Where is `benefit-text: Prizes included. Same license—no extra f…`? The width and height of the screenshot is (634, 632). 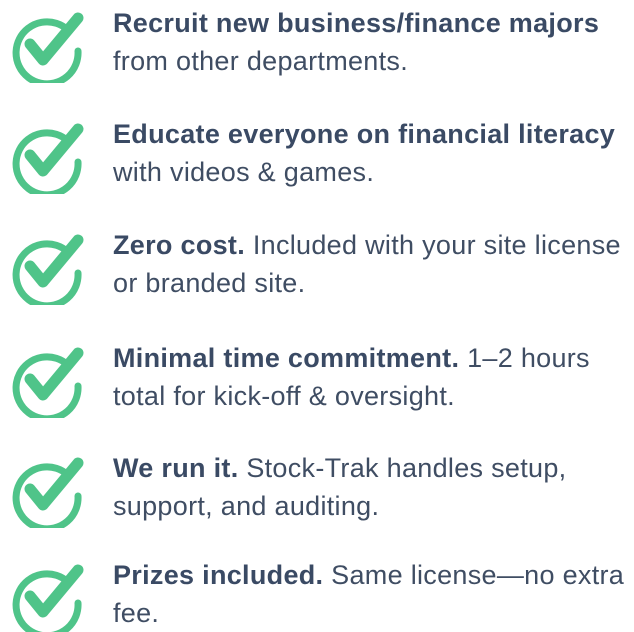
benefit-text: Prizes included. Same license—no extra f… is located at coordinates (370, 594).